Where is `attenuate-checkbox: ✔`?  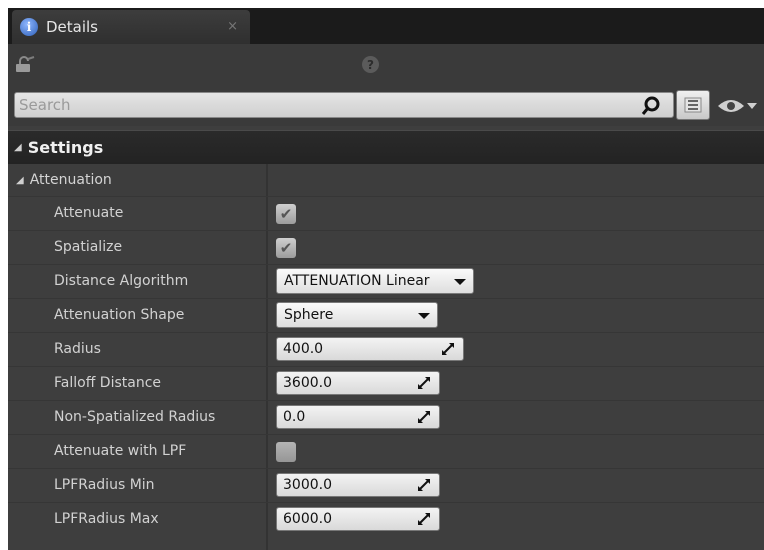 attenuate-checkbox: ✔ is located at coordinates (286, 214).